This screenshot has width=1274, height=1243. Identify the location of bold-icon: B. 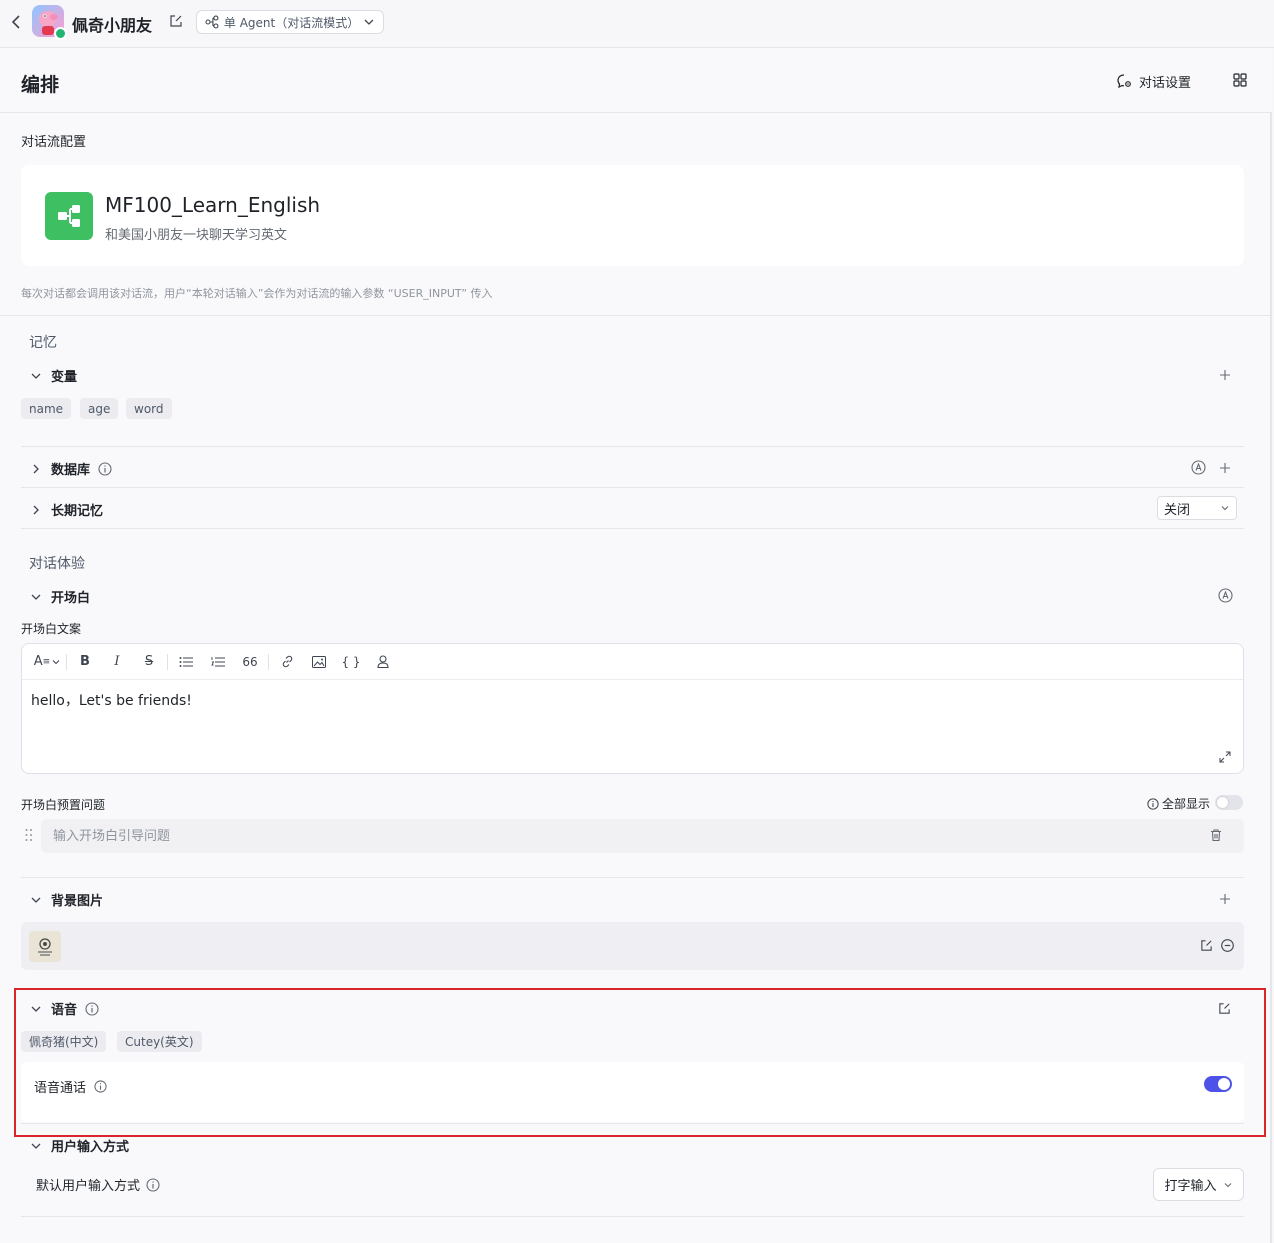
(85, 662).